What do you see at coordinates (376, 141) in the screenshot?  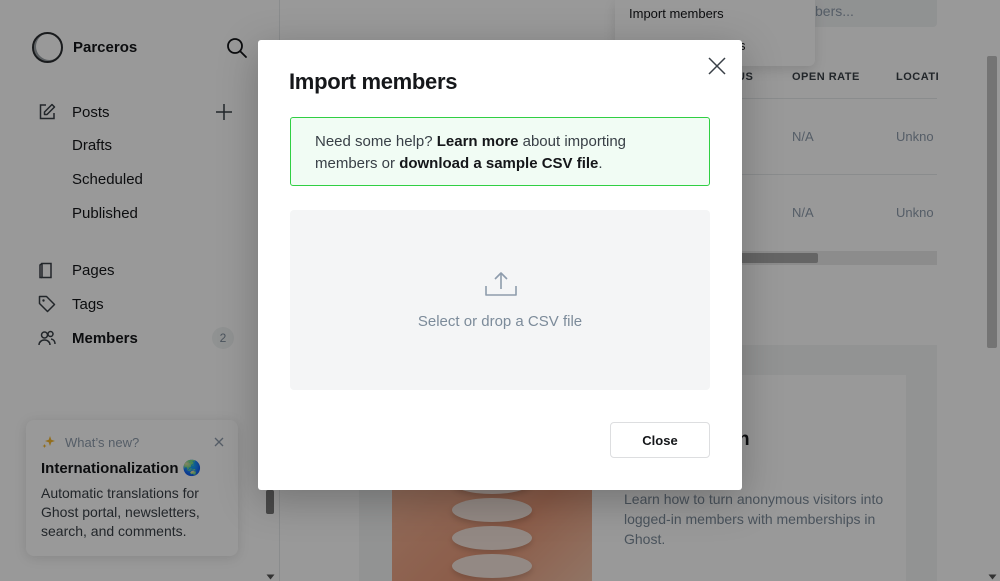 I see `help-text-prefix: Need some help?` at bounding box center [376, 141].